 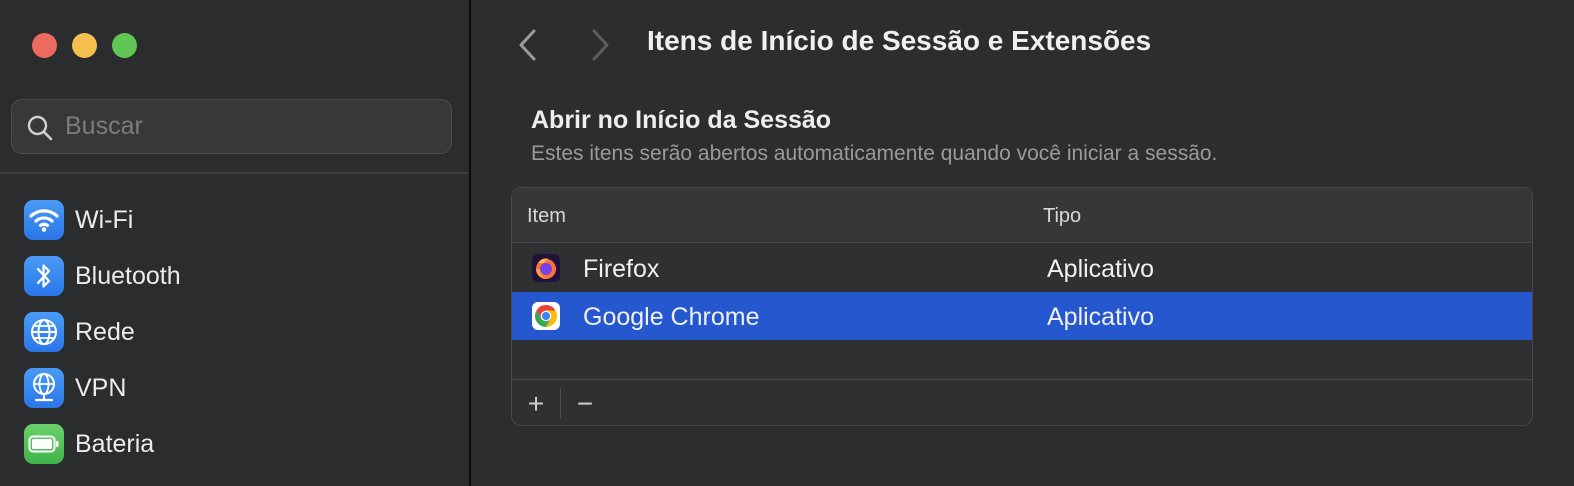 What do you see at coordinates (546, 316) in the screenshot?
I see `chrome-icon` at bounding box center [546, 316].